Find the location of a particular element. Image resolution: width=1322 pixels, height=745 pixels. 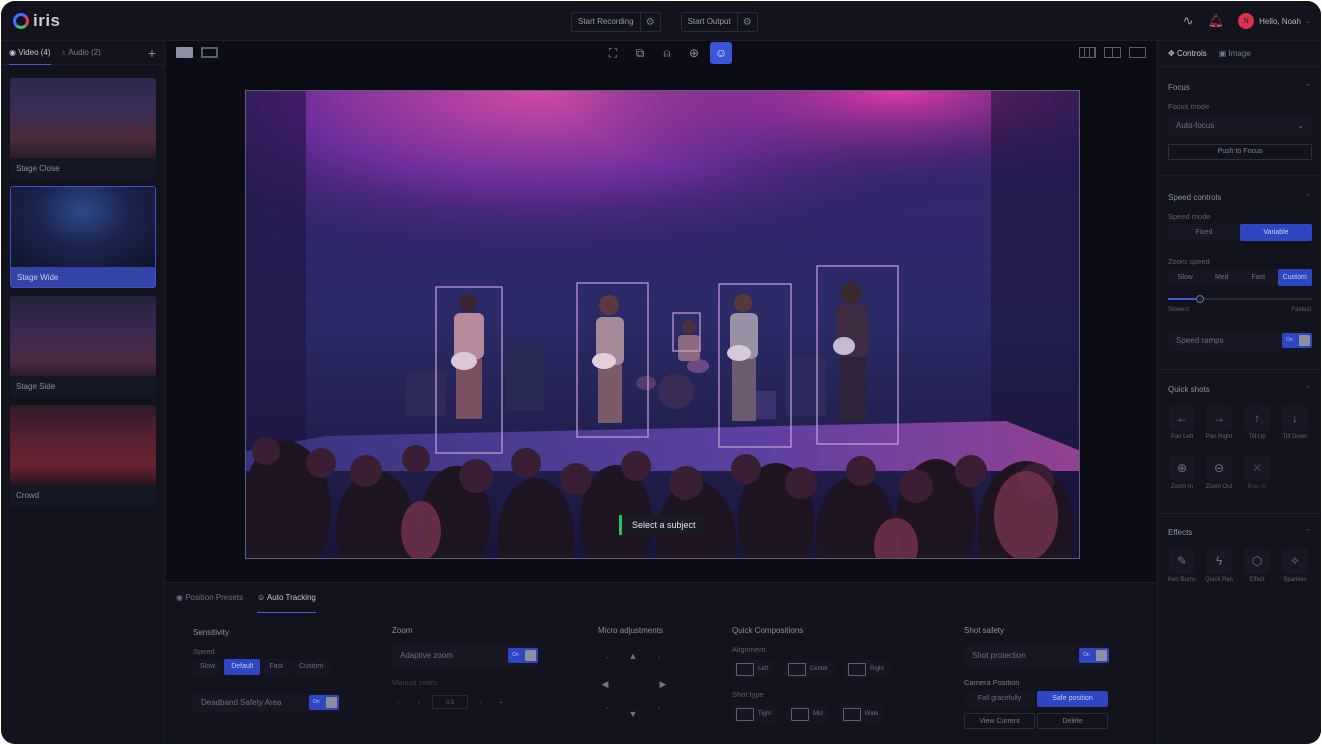

speed-custom: Custom is located at coordinates (311, 667).